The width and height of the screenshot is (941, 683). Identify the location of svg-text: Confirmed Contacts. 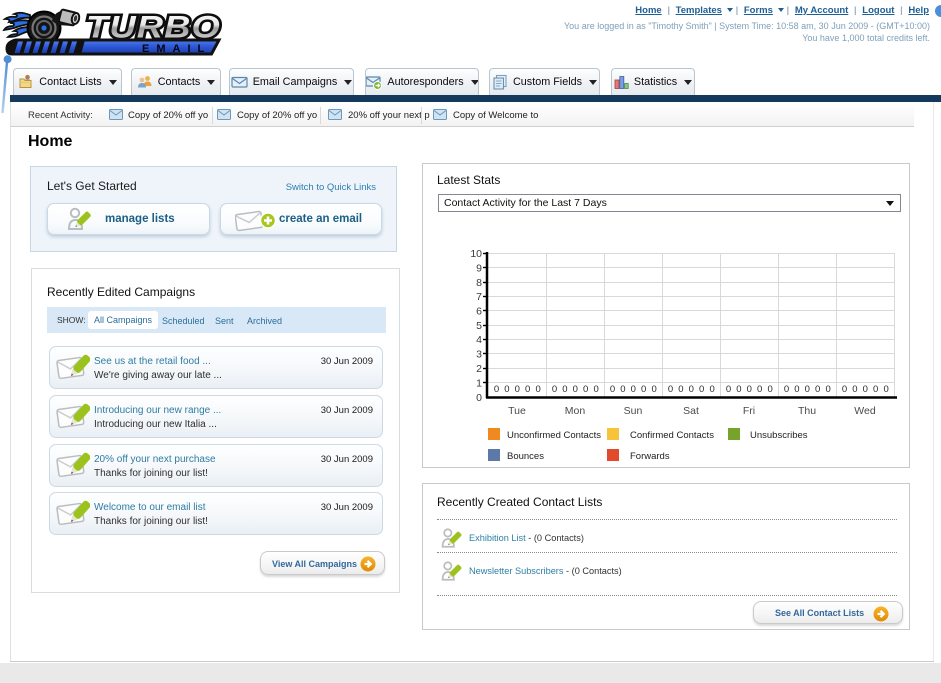
(672, 435).